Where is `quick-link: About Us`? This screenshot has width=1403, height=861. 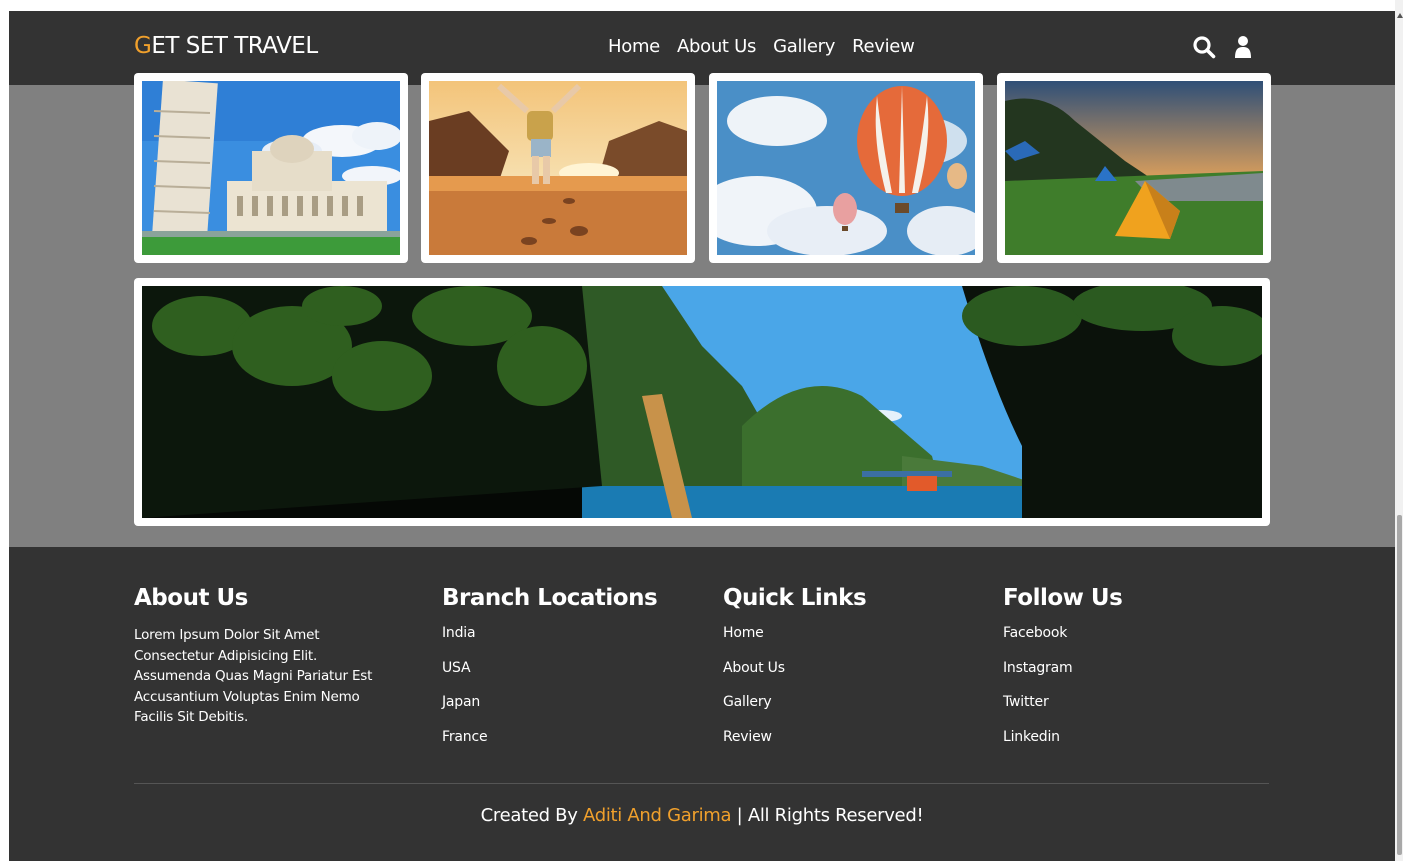
quick-link: About Us is located at coordinates (794, 677).